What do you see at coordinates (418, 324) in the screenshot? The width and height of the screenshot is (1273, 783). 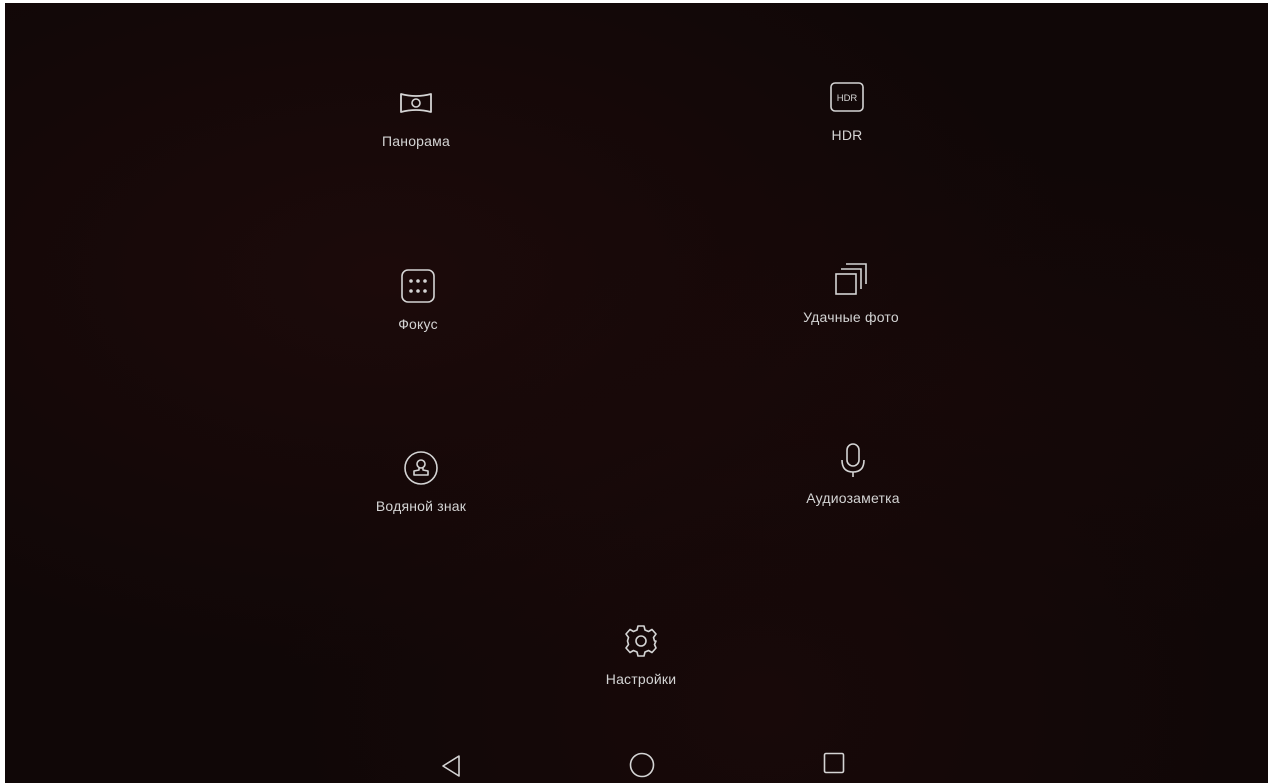 I see `mode-label-focus: Фокус` at bounding box center [418, 324].